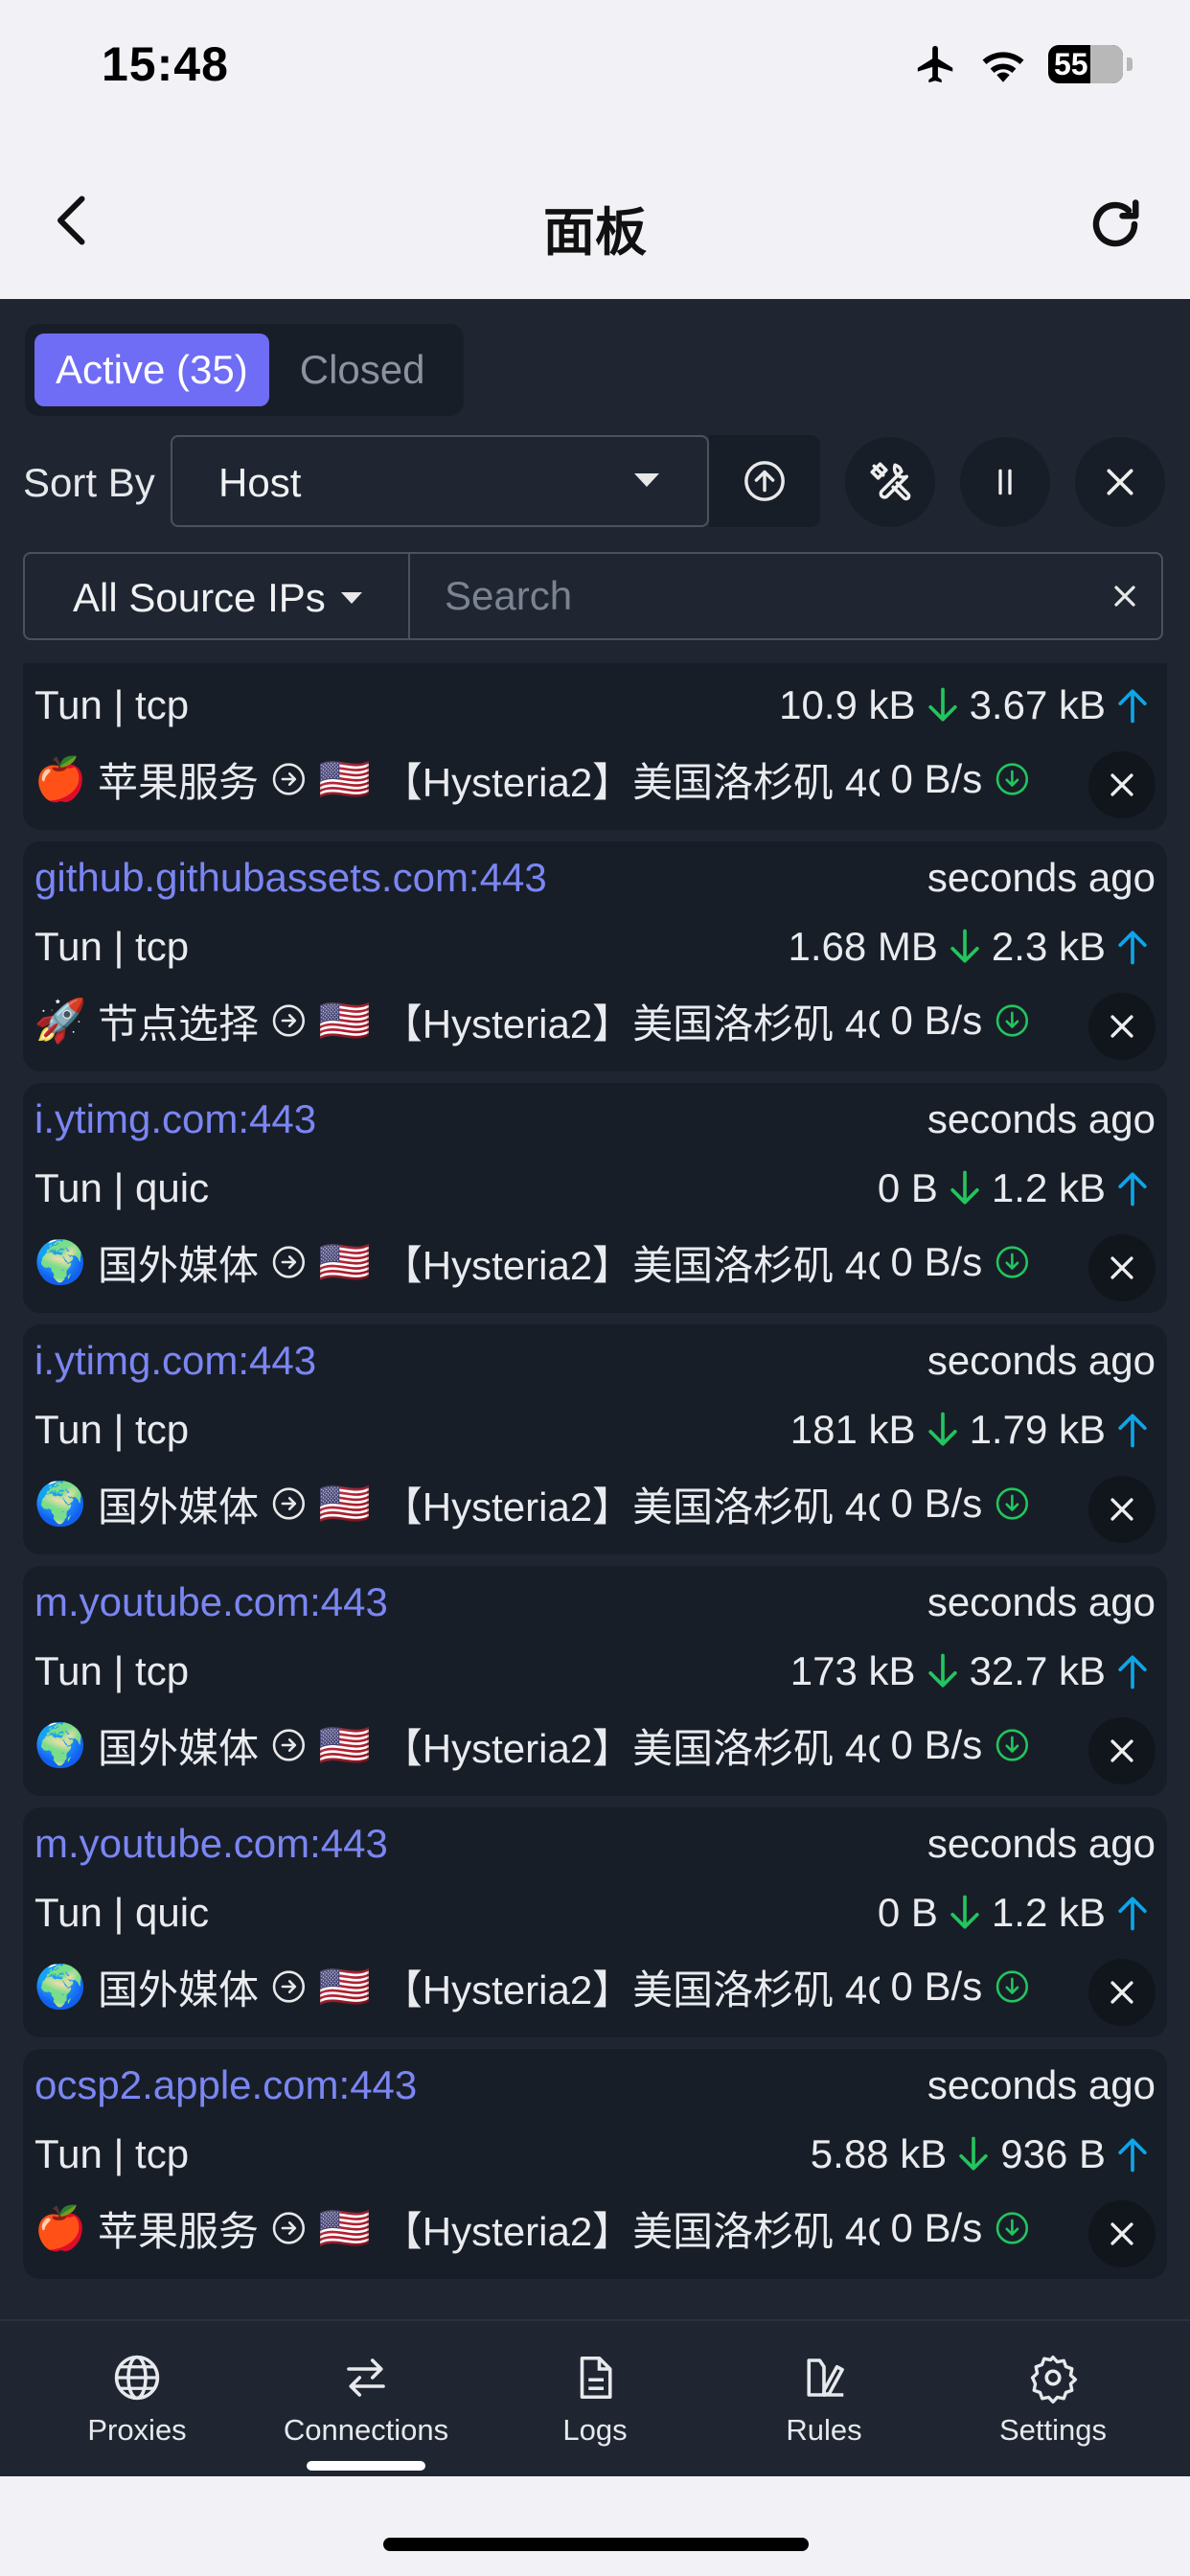 The image size is (1190, 2576). I want to click on home-indicator, so click(596, 2544).